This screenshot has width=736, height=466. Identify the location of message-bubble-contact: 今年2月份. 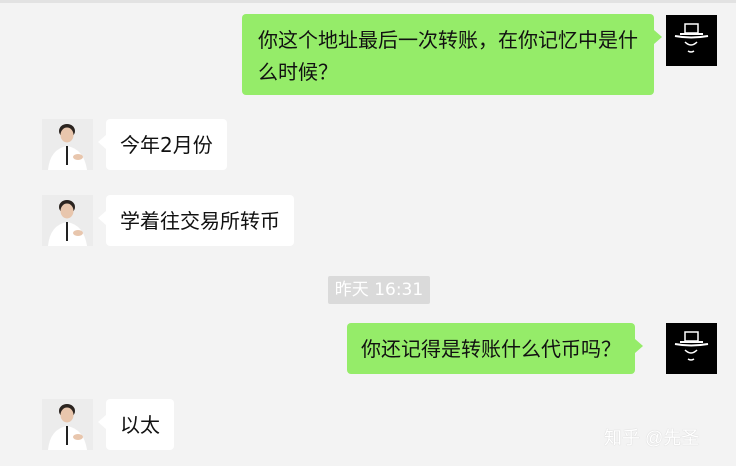
(162, 144).